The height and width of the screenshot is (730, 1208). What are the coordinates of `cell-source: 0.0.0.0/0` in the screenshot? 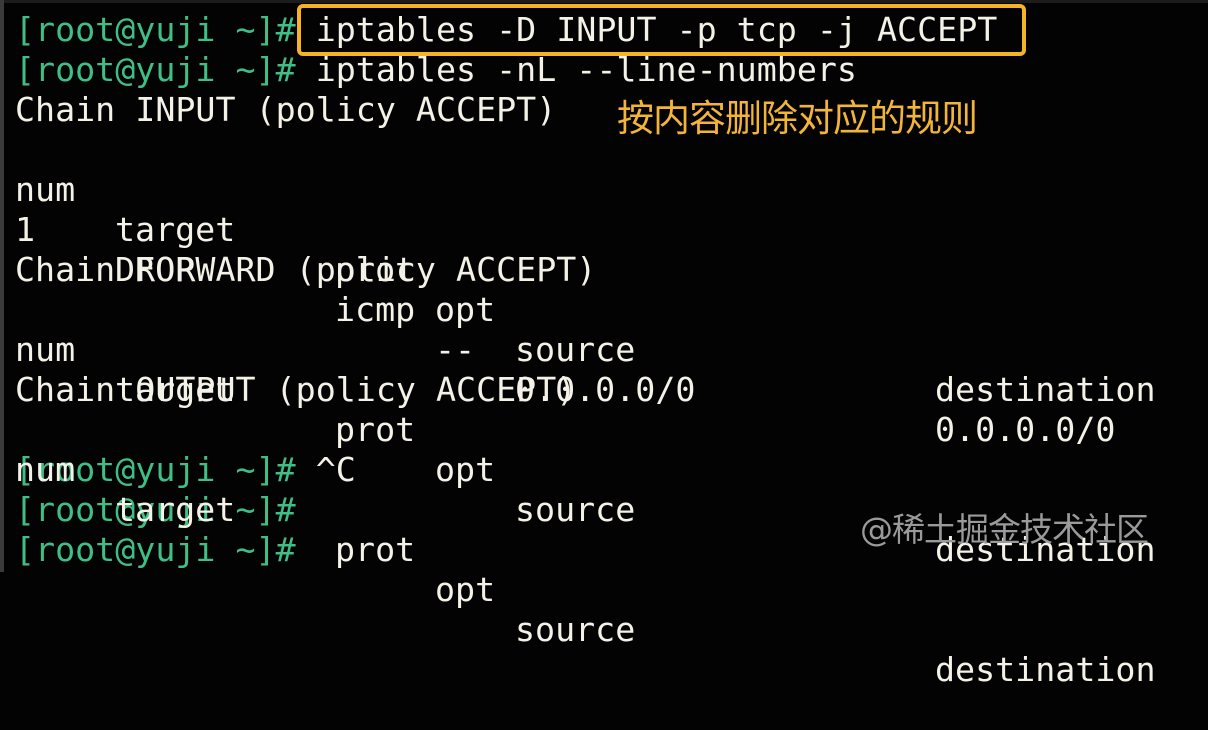 It's located at (605, 389).